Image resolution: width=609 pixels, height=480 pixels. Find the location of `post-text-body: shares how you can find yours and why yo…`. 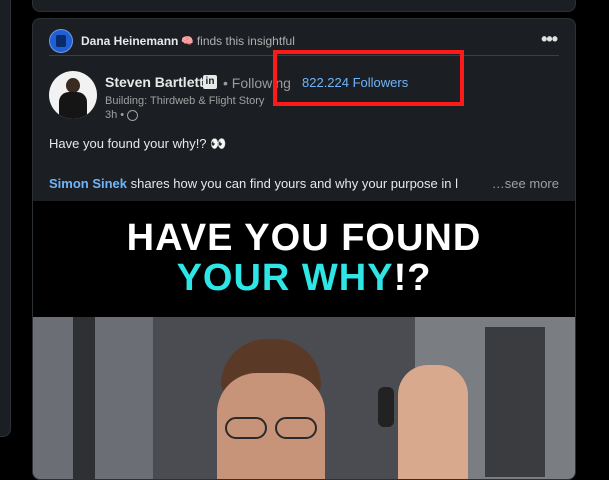

post-text-body: shares how you can find yours and why yo… is located at coordinates (292, 183).